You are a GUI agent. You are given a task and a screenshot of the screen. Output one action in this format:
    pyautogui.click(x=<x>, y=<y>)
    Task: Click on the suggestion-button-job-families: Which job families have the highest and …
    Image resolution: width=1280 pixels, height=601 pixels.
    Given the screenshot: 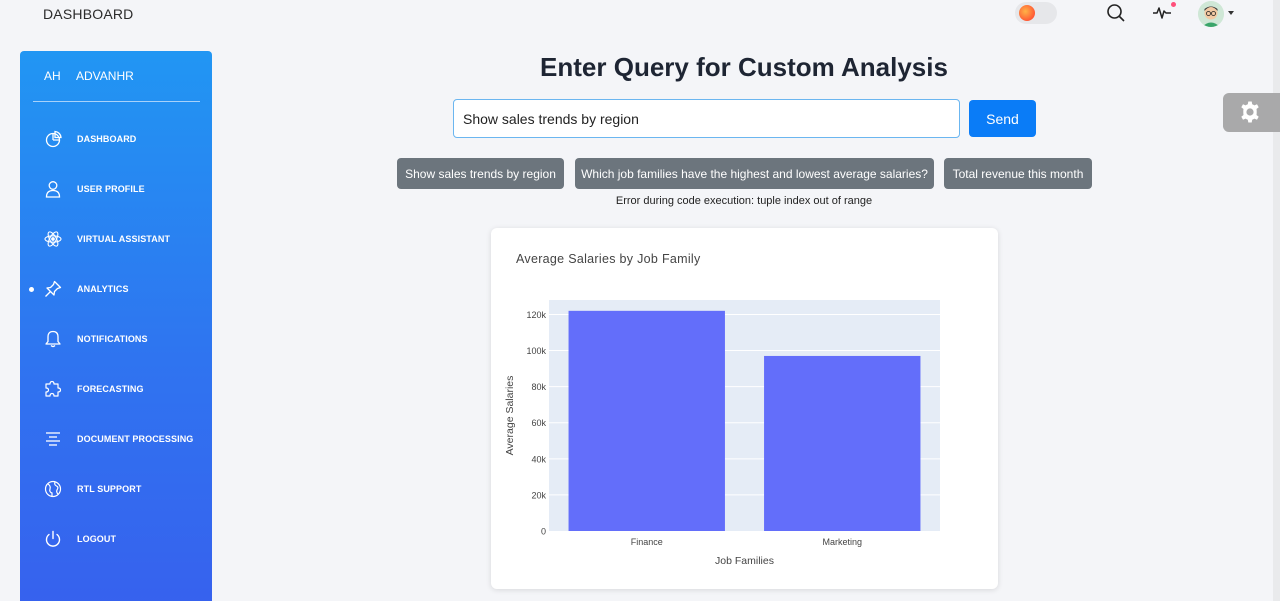 What is the action you would take?
    pyautogui.click(x=754, y=173)
    